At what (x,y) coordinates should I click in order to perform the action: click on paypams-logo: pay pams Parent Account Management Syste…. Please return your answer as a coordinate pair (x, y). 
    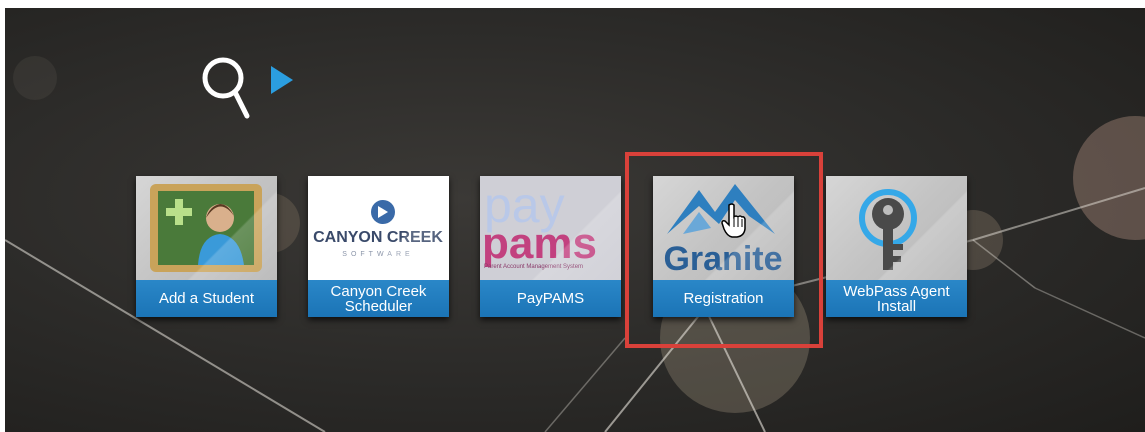
    Looking at the image, I should click on (550, 228).